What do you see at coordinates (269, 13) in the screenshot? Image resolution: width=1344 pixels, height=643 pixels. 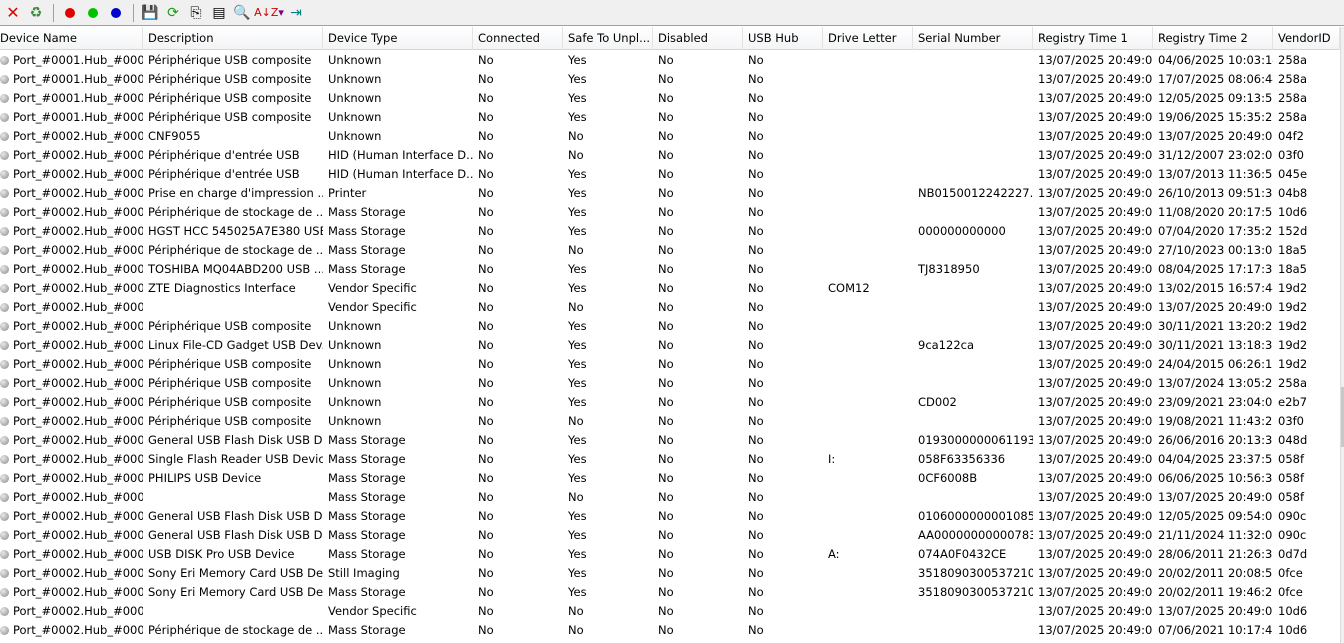 I see `sort-icon: A↓Z ▾` at bounding box center [269, 13].